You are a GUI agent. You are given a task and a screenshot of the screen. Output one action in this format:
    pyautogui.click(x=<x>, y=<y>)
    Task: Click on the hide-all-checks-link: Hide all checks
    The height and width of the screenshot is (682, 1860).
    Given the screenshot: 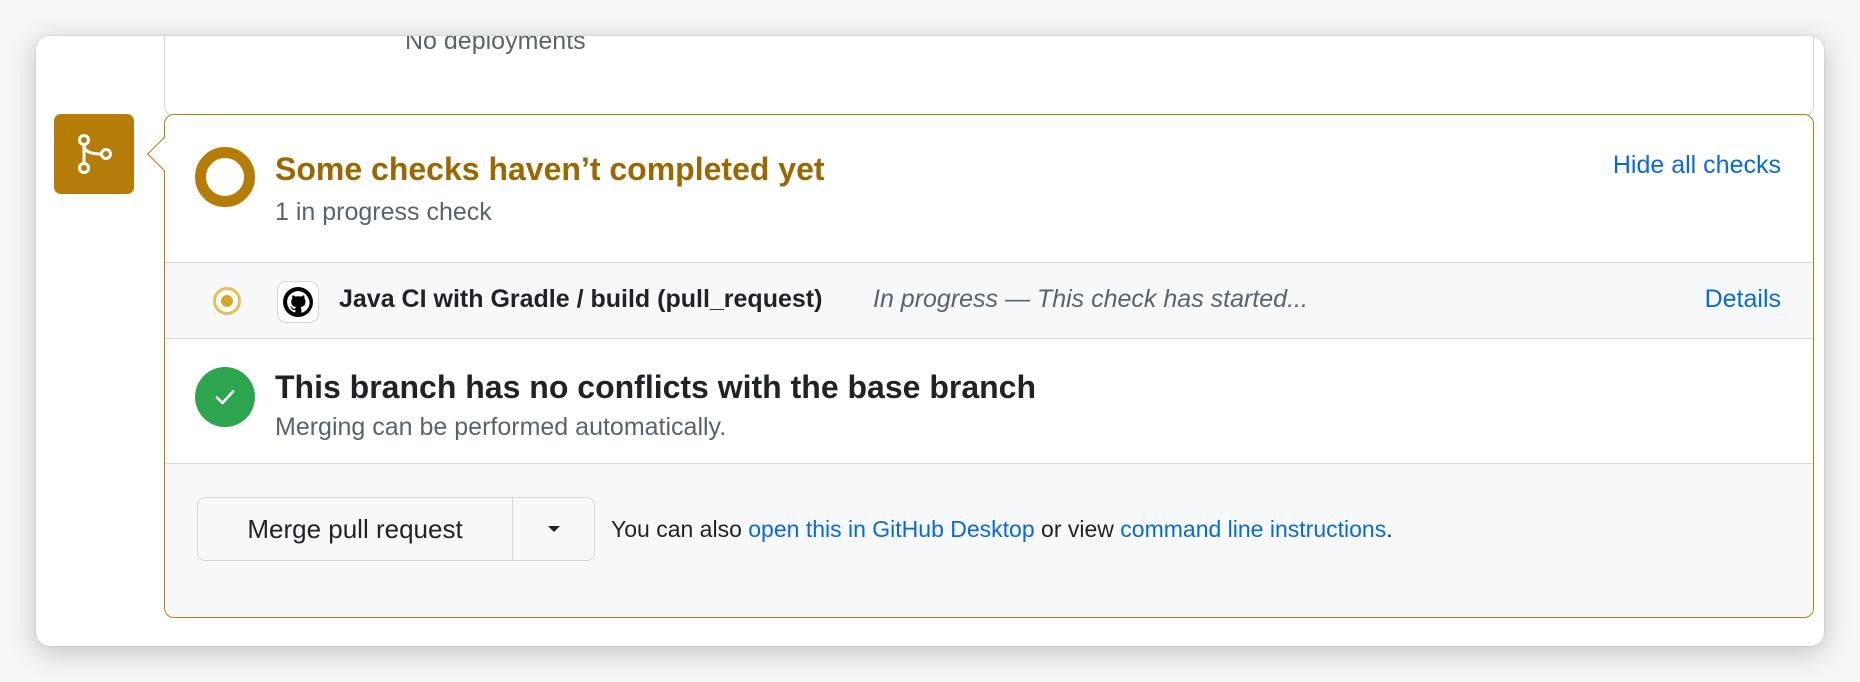 What is the action you would take?
    pyautogui.click(x=1697, y=165)
    